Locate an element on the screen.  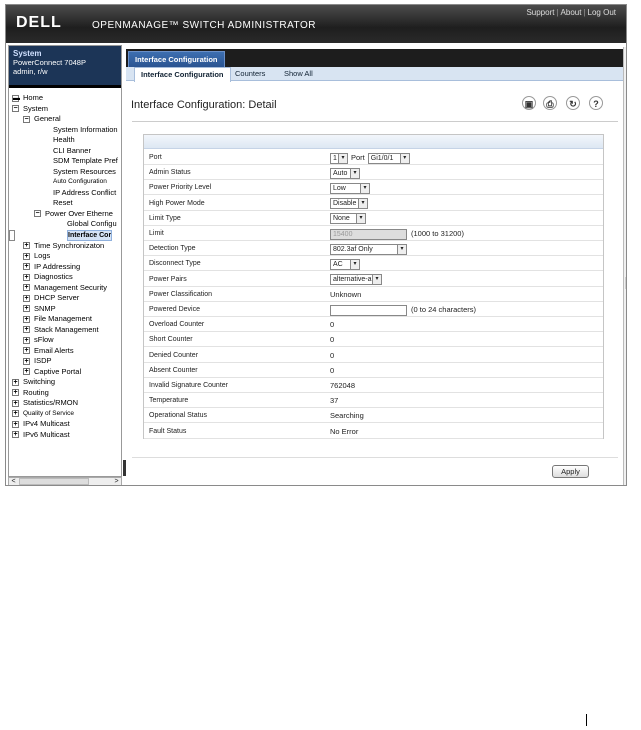
sidebar-item: + Management Security is located at coordinates (65, 288).